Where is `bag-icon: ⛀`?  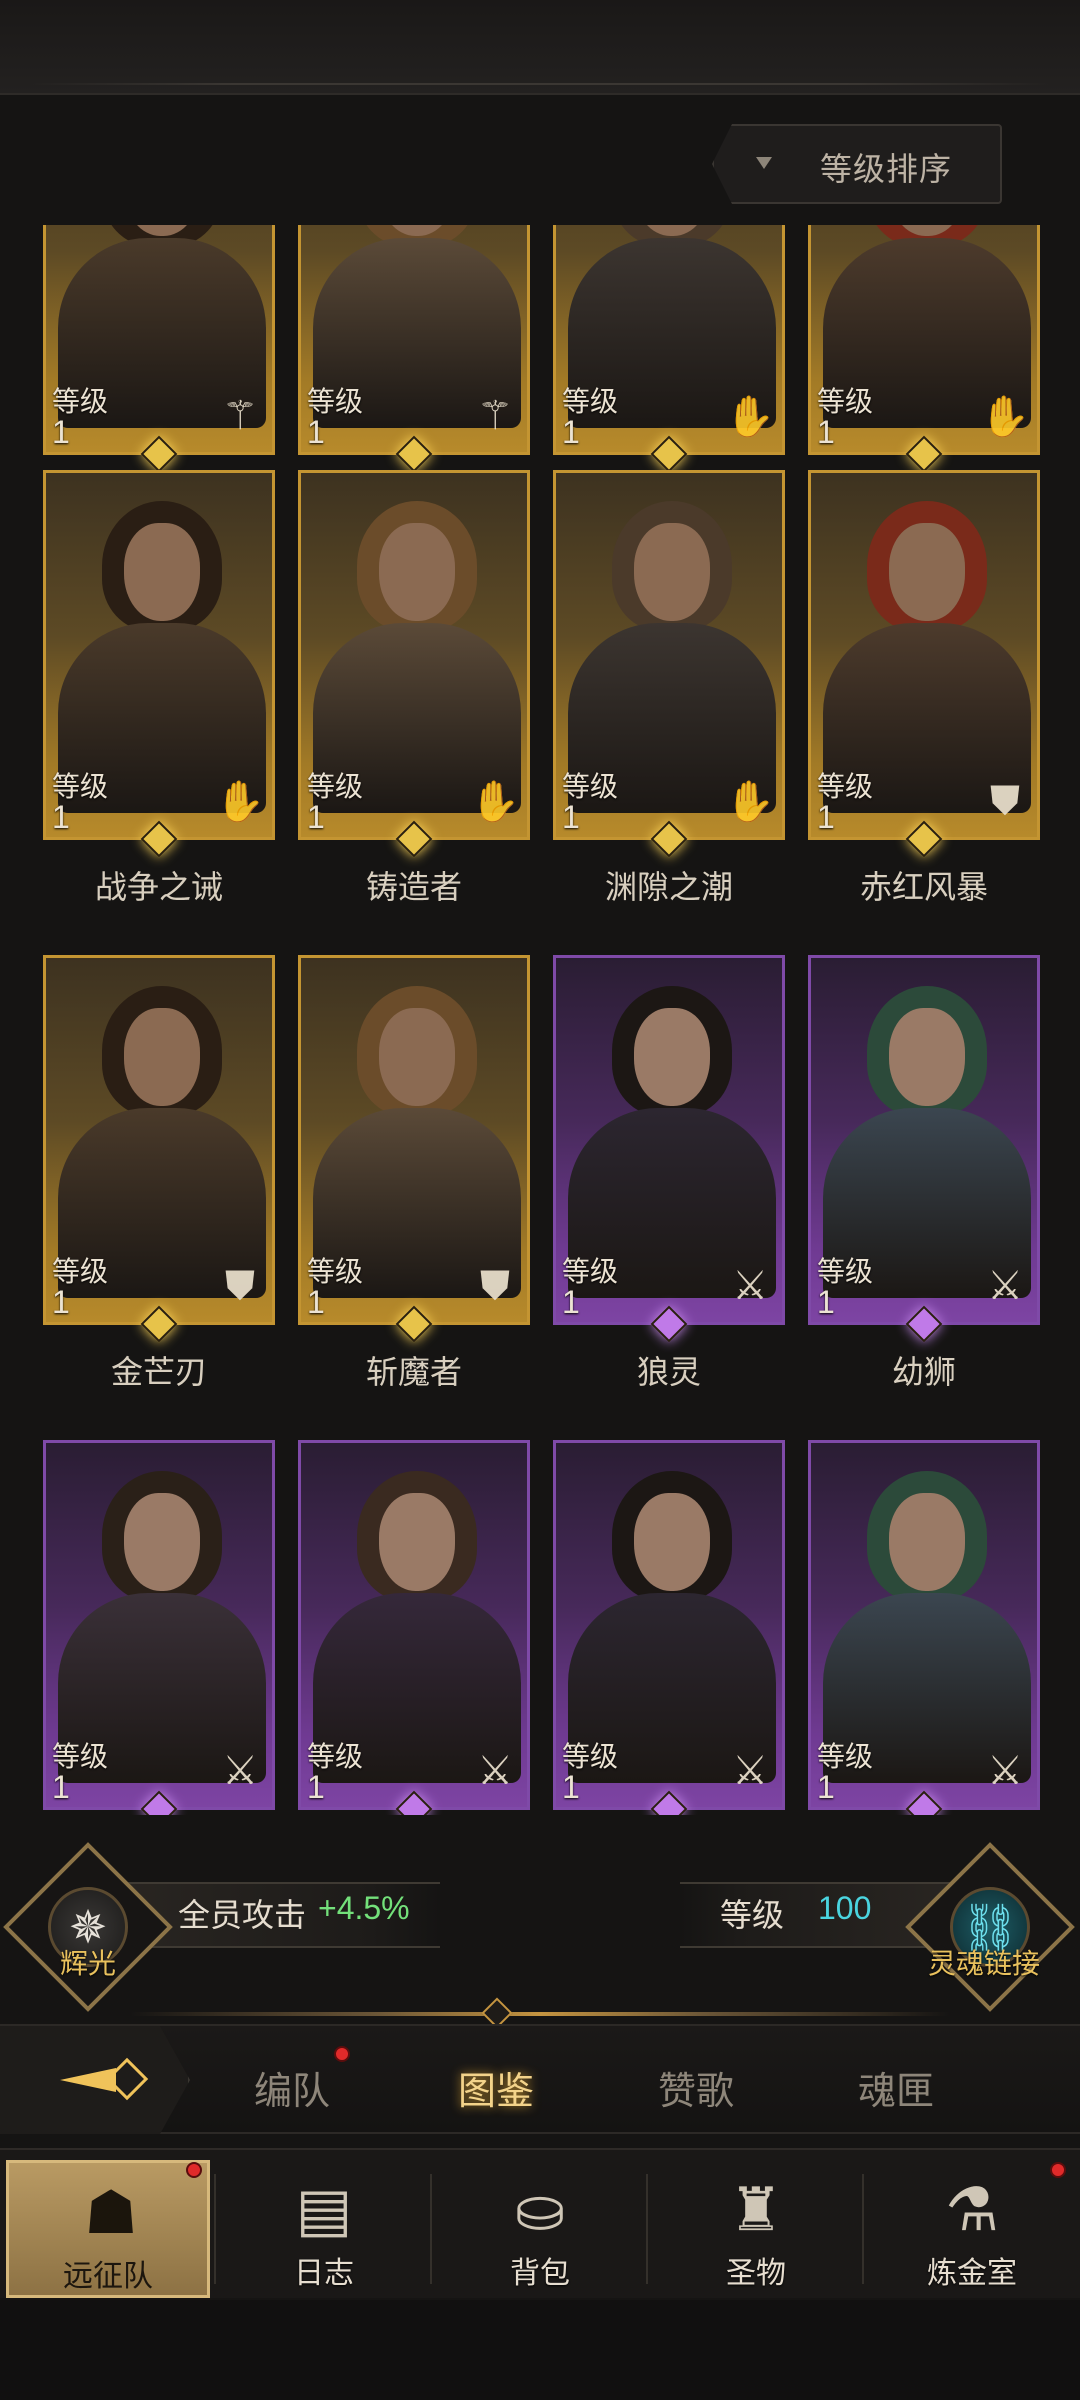 bag-icon: ⛀ is located at coordinates (540, 2209).